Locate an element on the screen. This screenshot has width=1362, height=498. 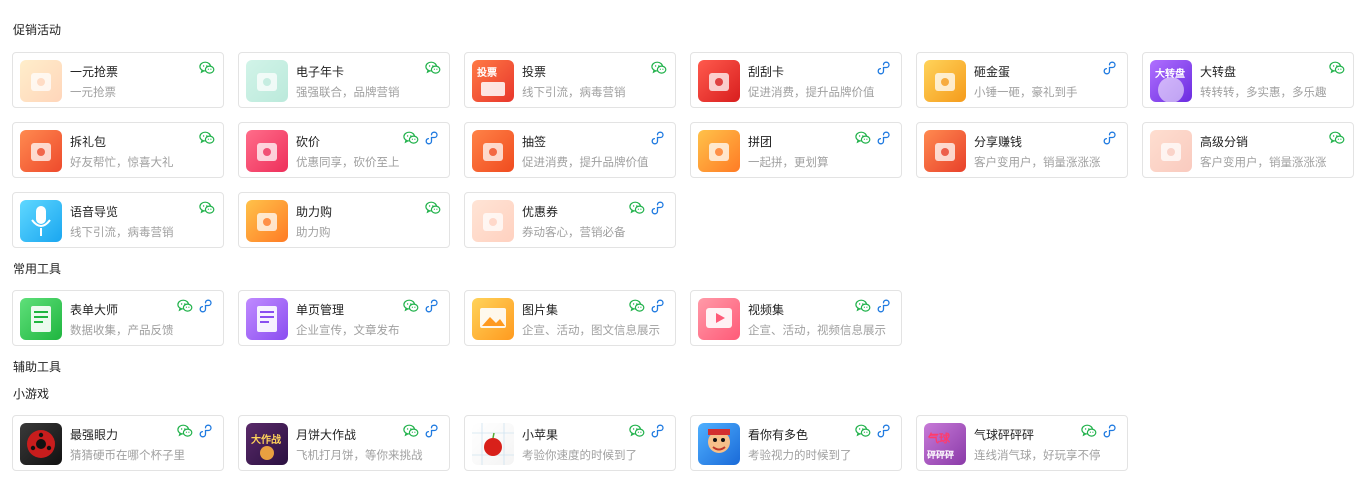
app-card: 单页管理企业宣传，文章发布 is located at coordinates (344, 318).